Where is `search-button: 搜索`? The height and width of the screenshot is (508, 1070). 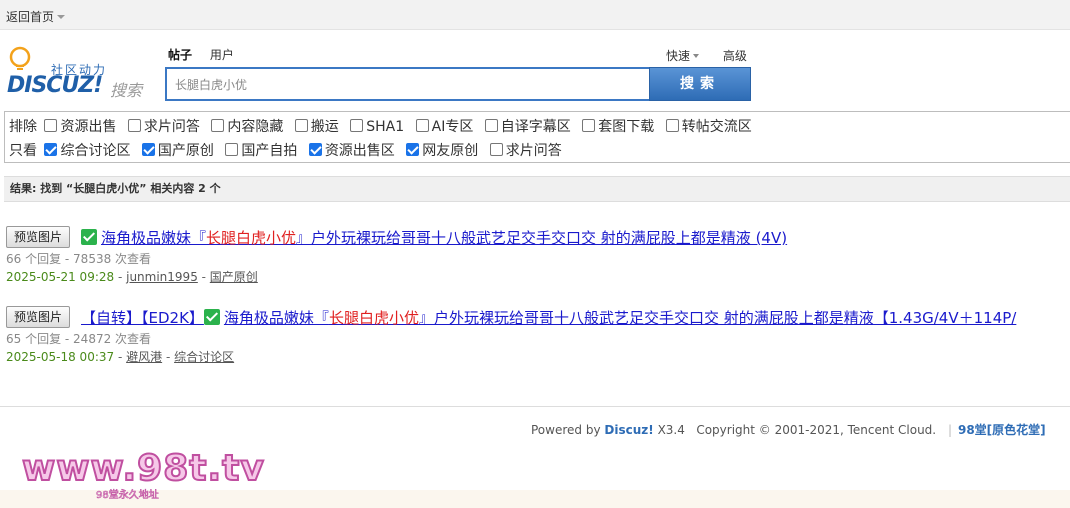
search-button: 搜索 is located at coordinates (700, 84).